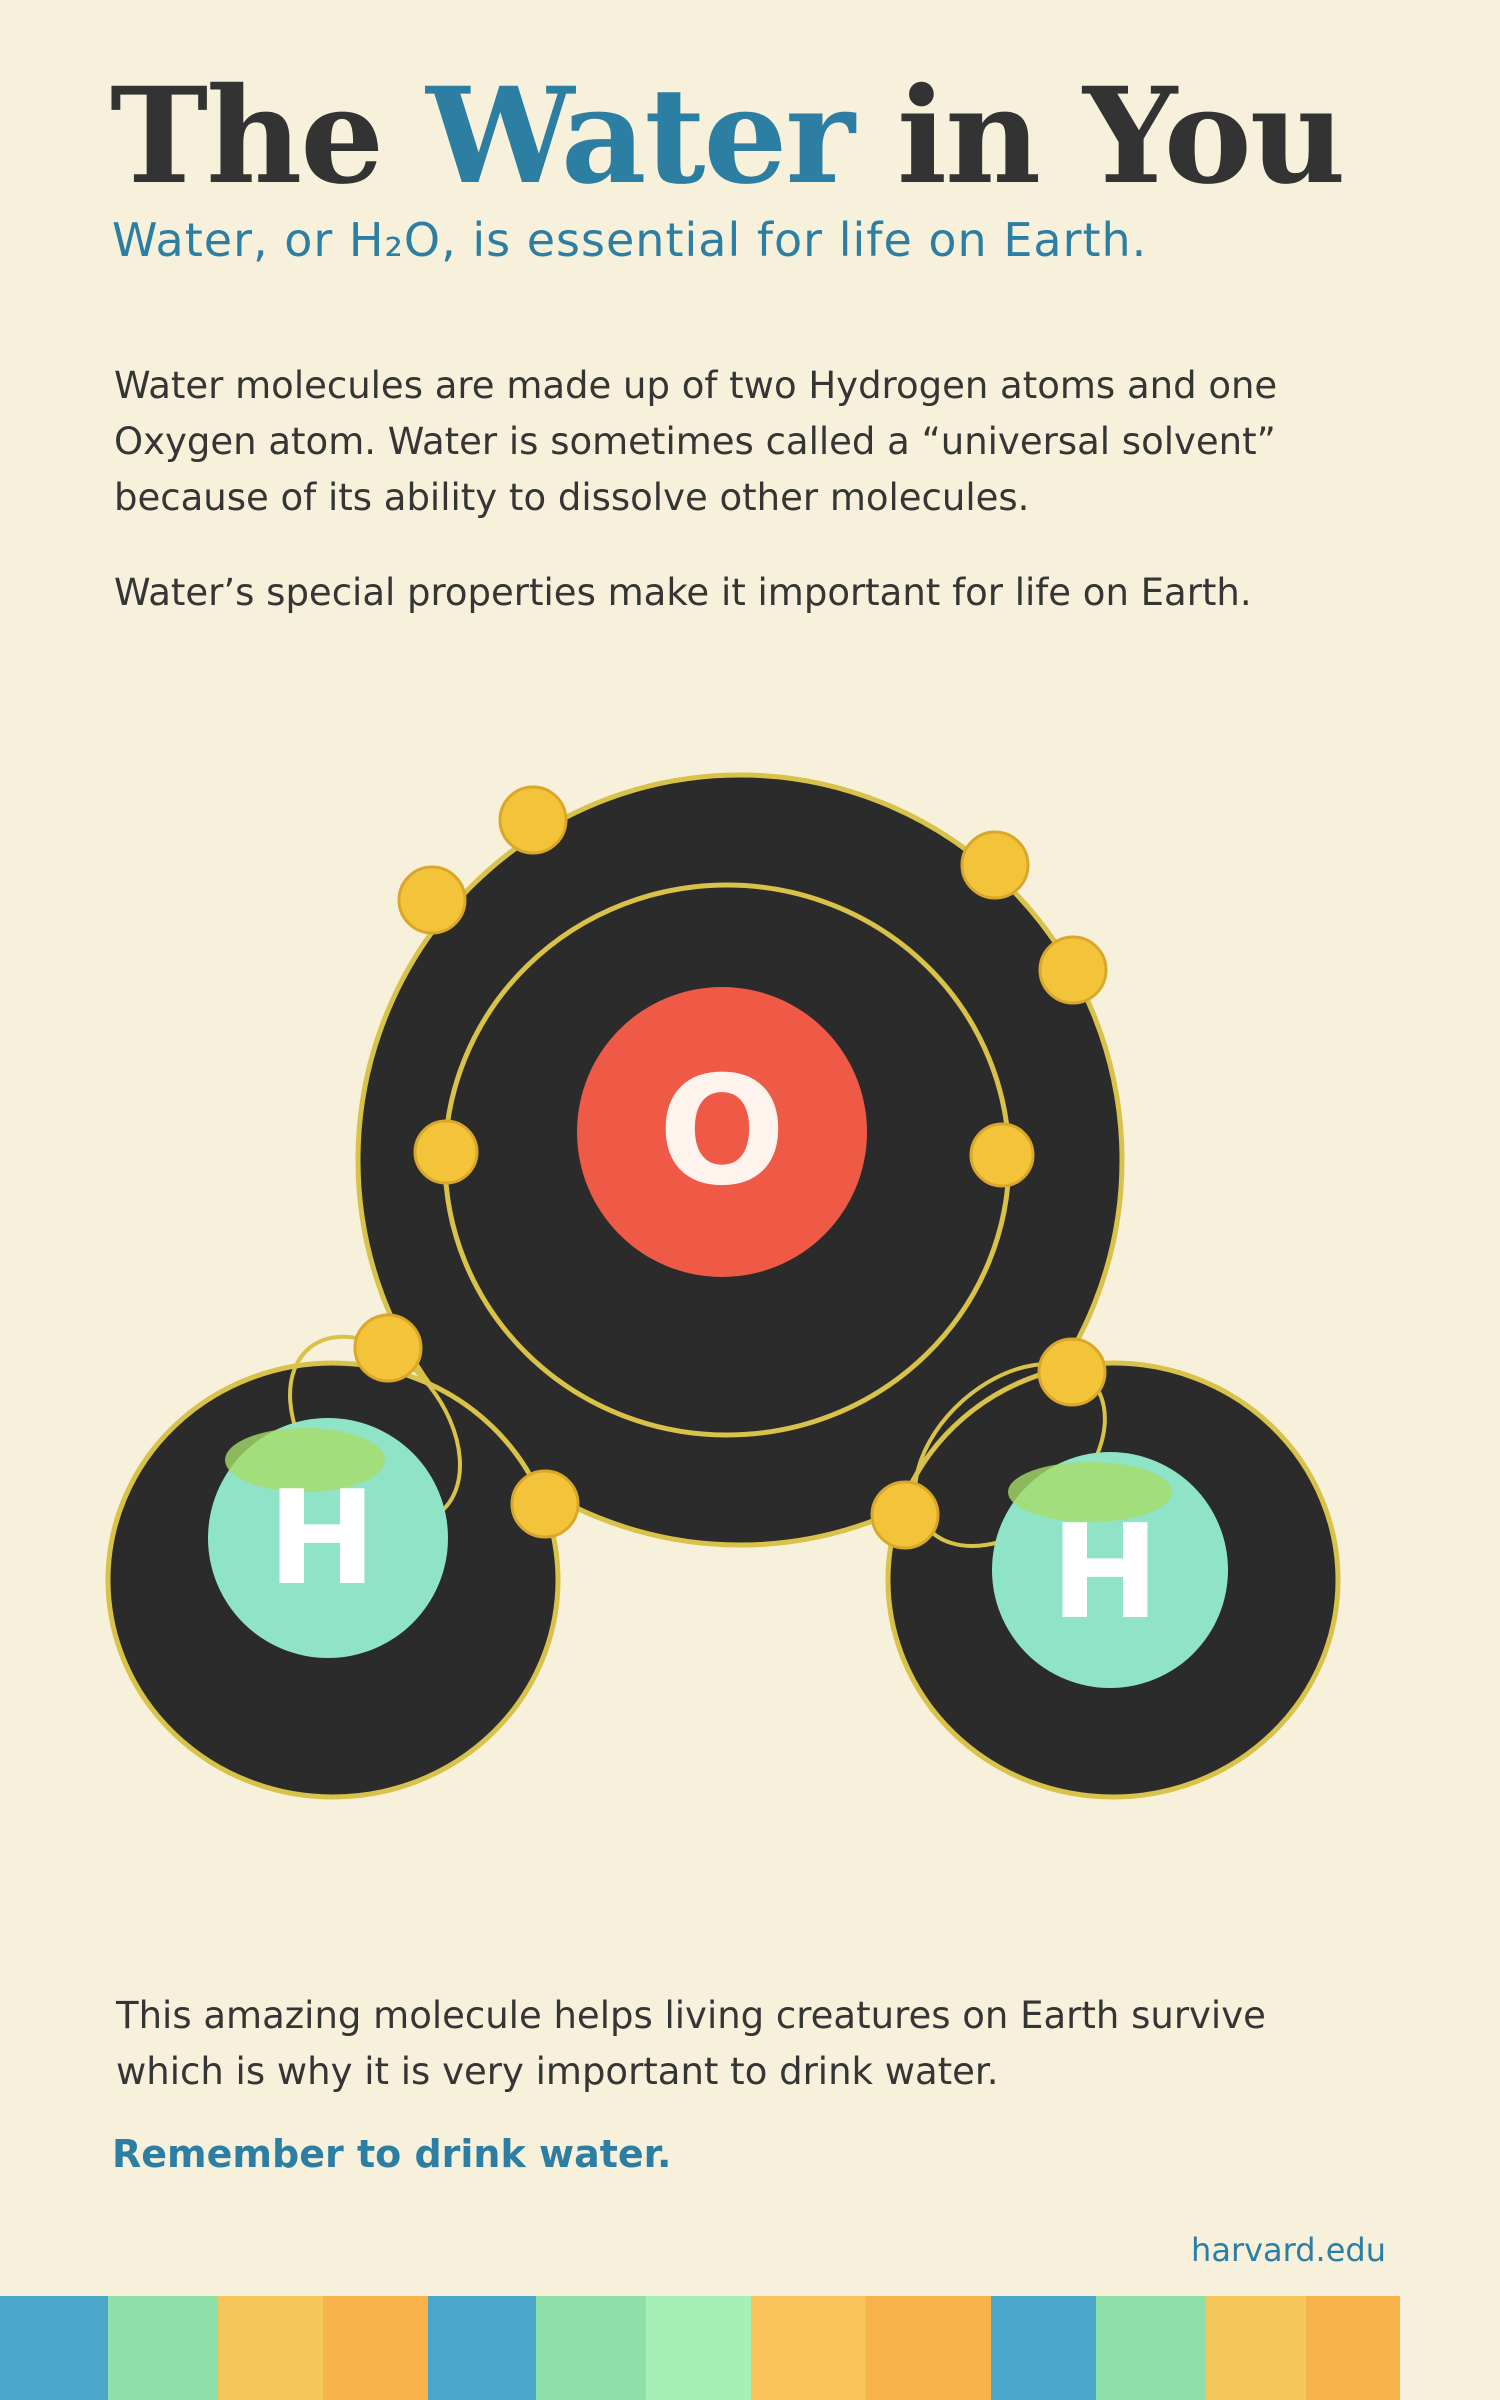  Describe the element at coordinates (722, 1132) in the screenshot. I see `oxygen-label: O` at that location.